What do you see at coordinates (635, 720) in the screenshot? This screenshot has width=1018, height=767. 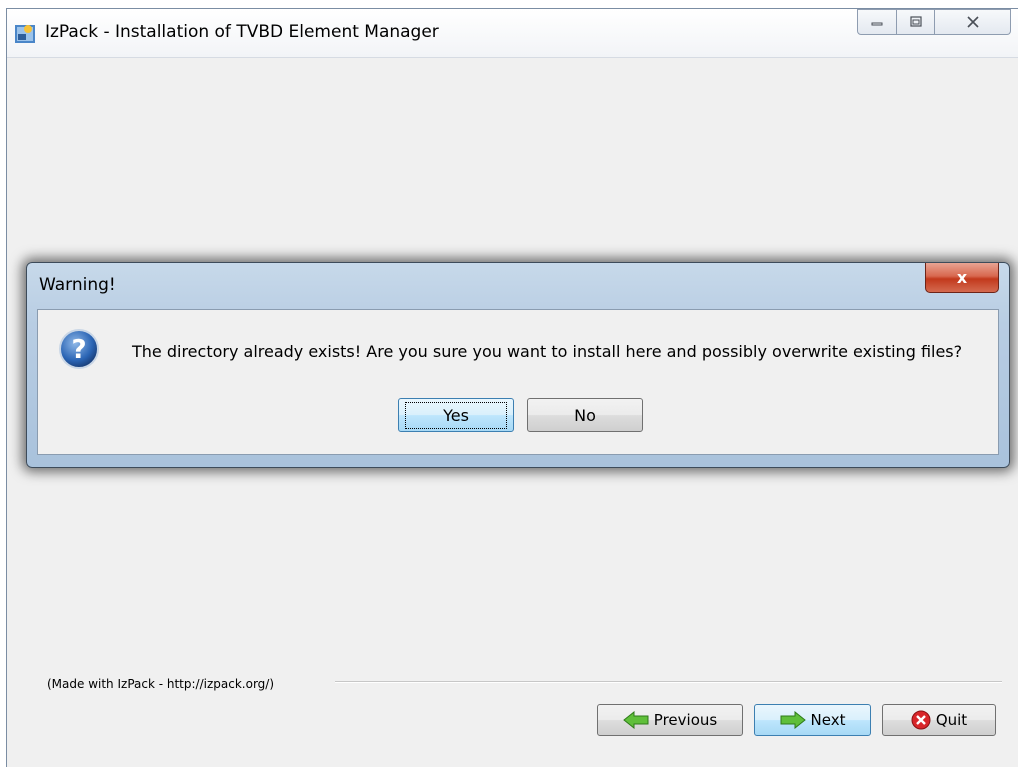 I see `arrow-left-icon` at bounding box center [635, 720].